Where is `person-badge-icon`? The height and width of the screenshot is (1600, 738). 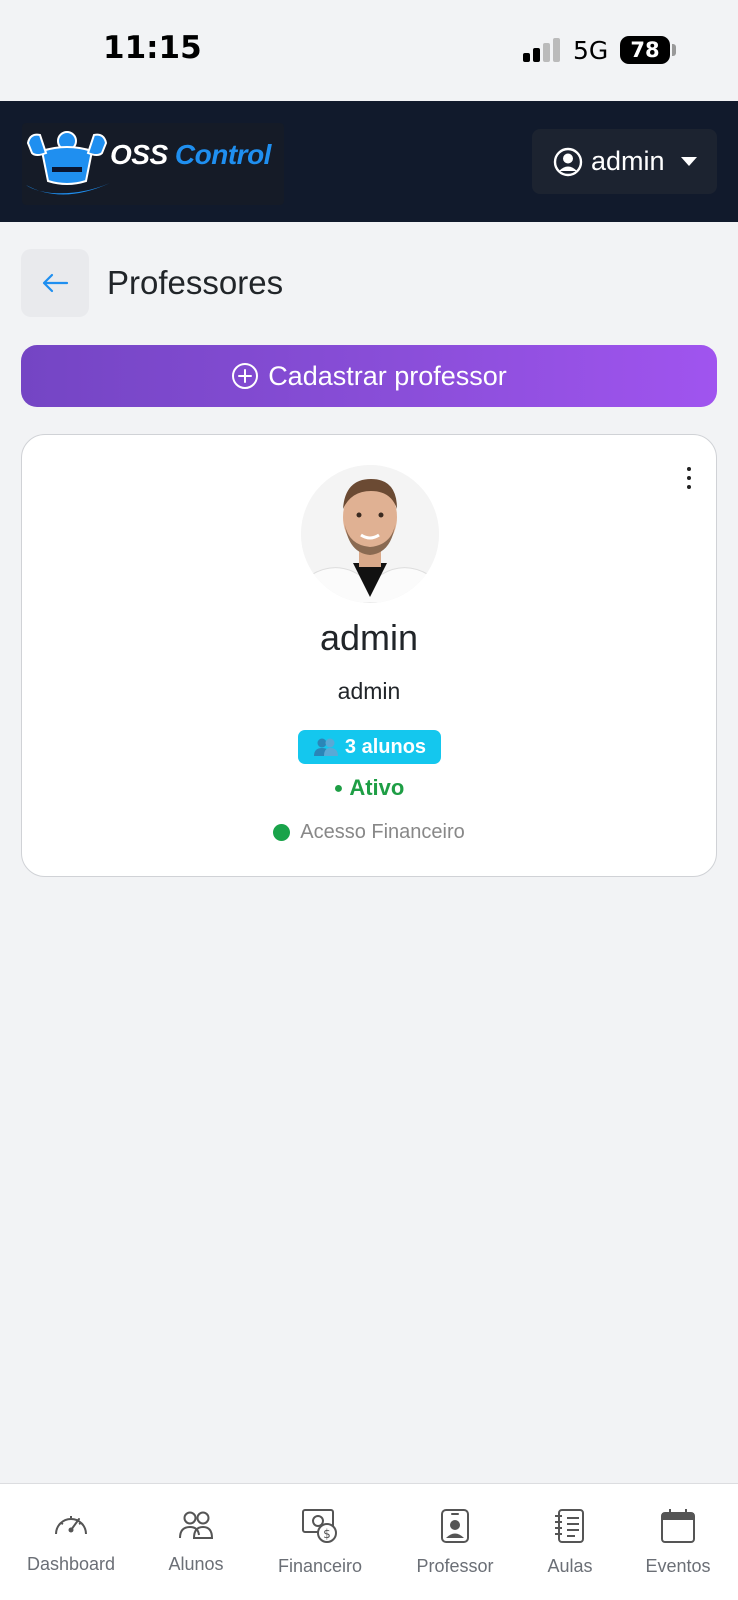
person-badge-icon is located at coordinates (455, 1526).